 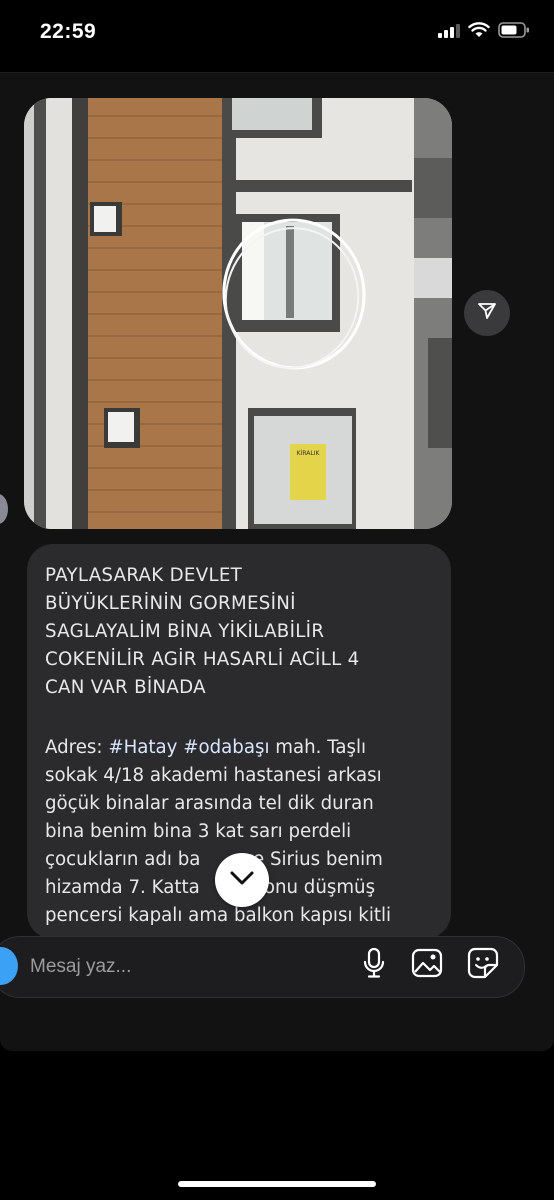 I want to click on address-prefix: Adres:, so click(x=77, y=747).